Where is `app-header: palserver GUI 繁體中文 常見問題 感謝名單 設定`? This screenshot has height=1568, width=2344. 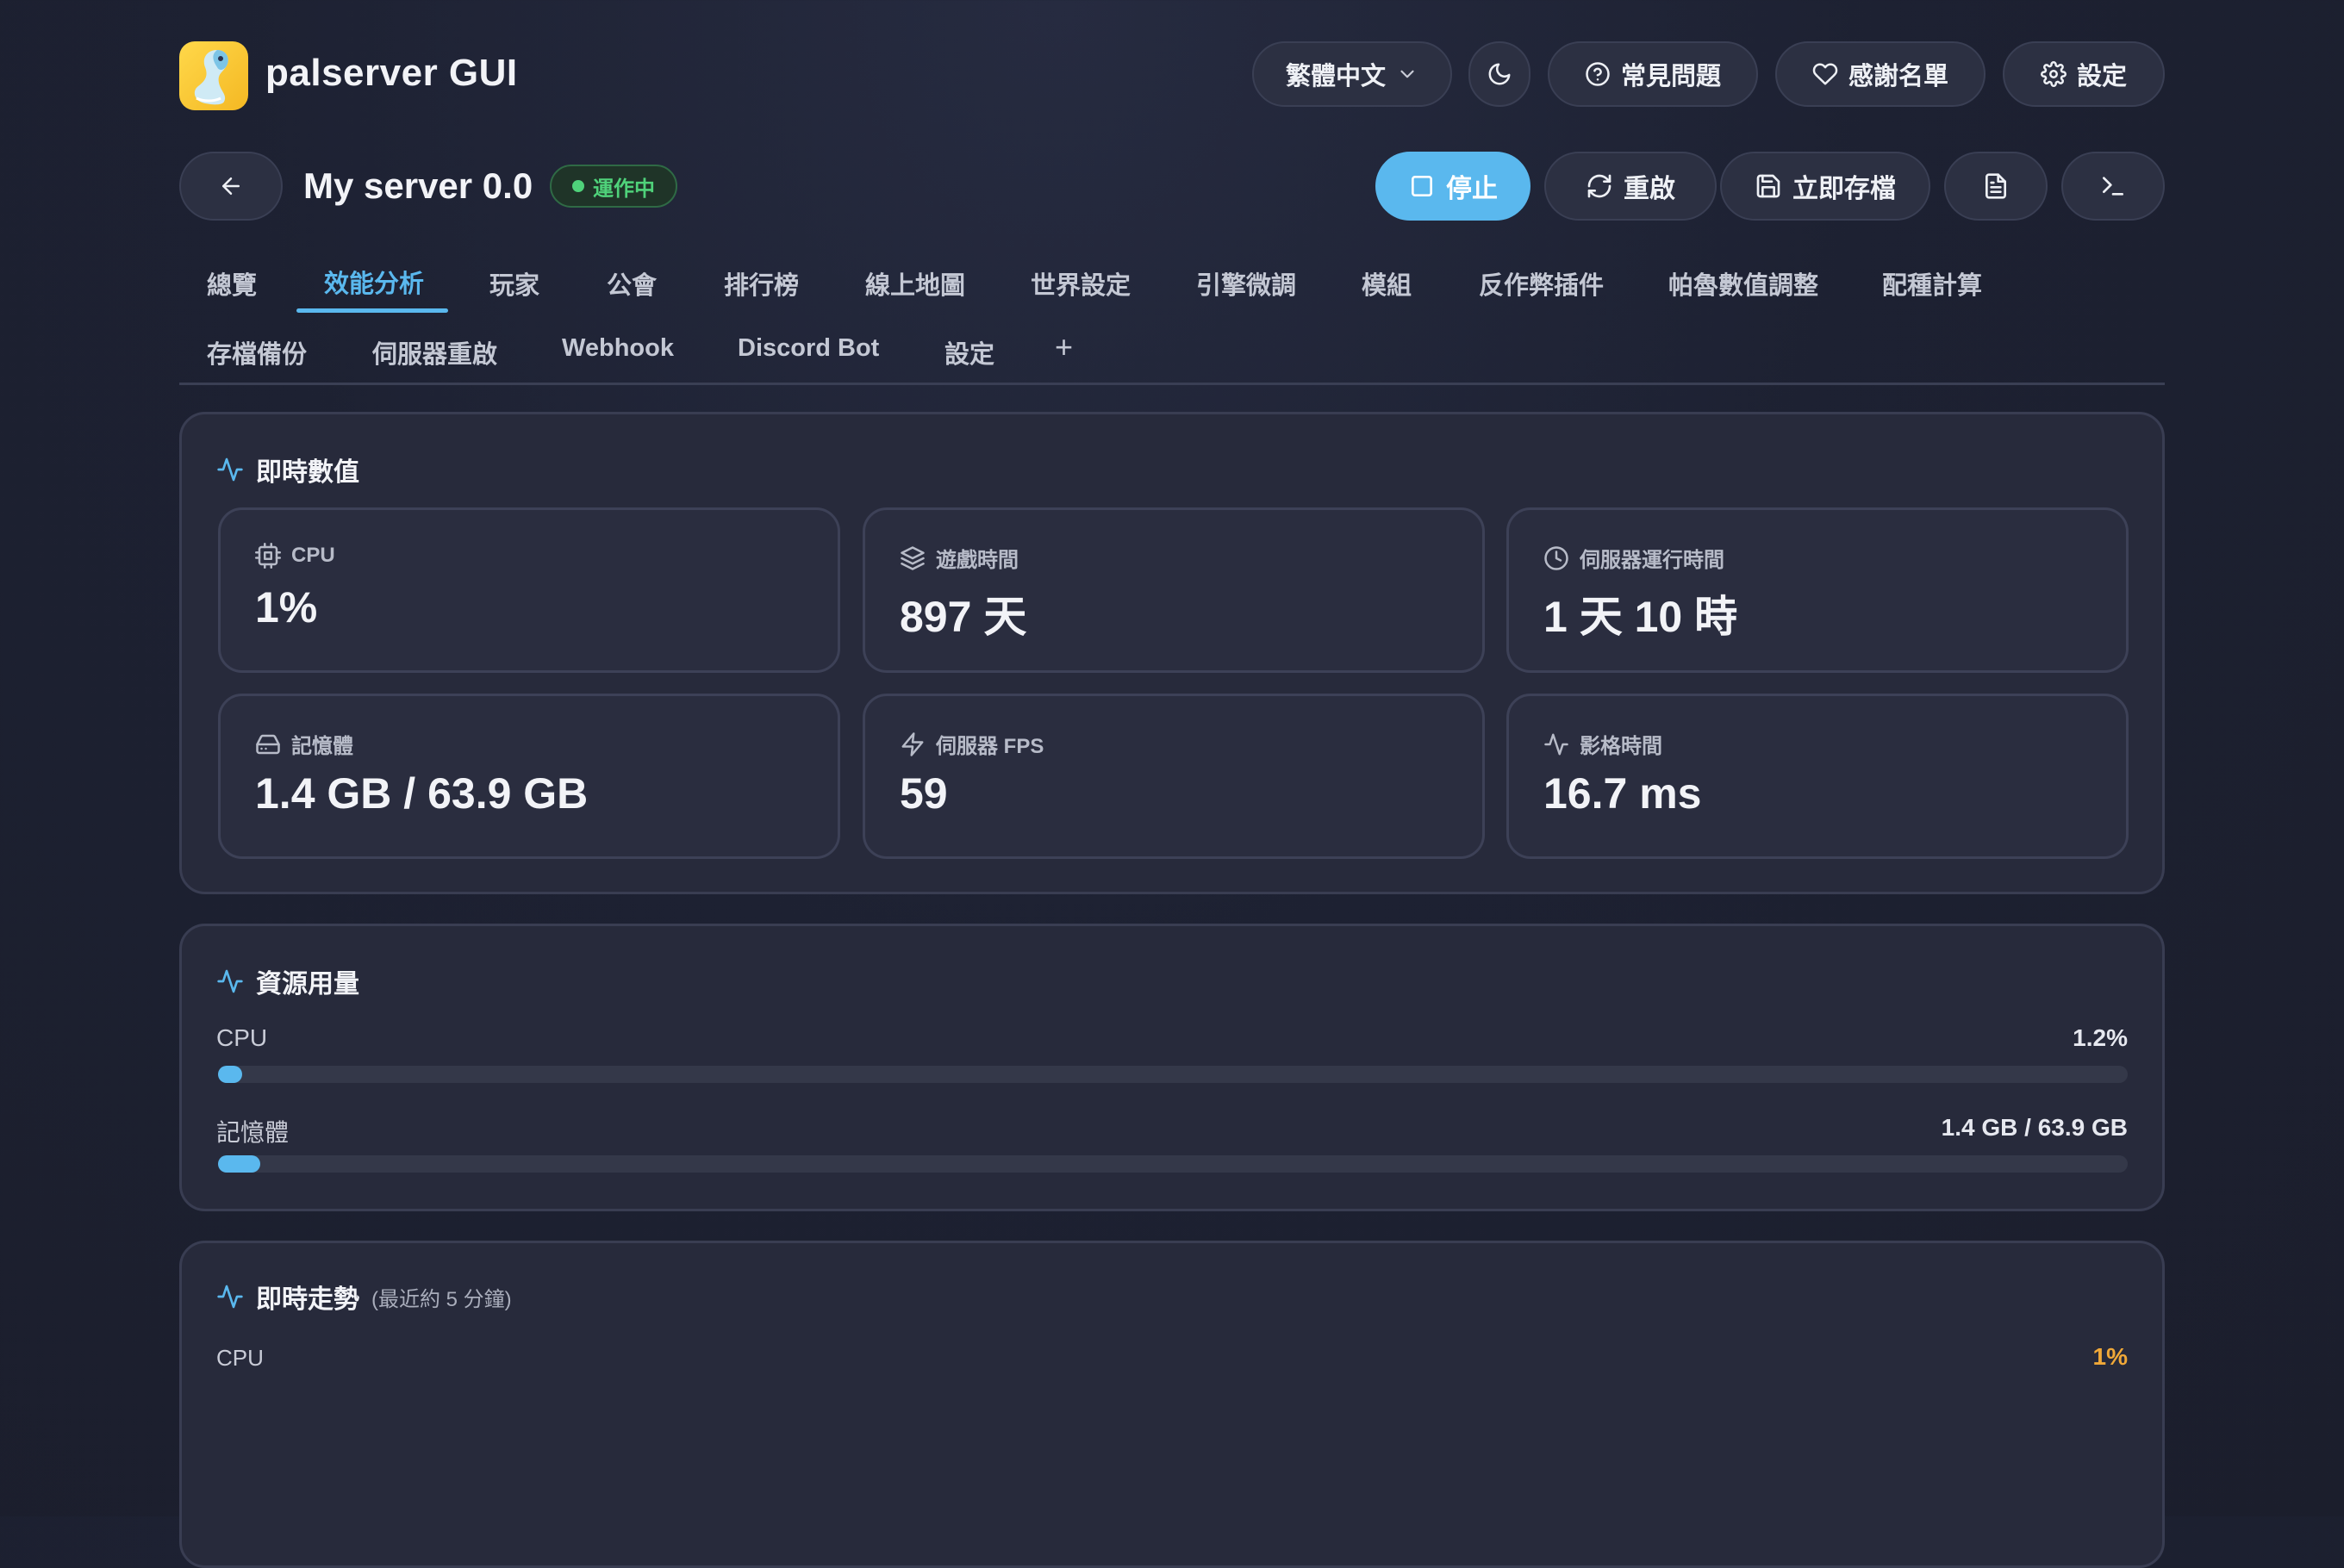 app-header: palserver GUI 繁體中文 常見問題 感謝名單 設定 is located at coordinates (1172, 77).